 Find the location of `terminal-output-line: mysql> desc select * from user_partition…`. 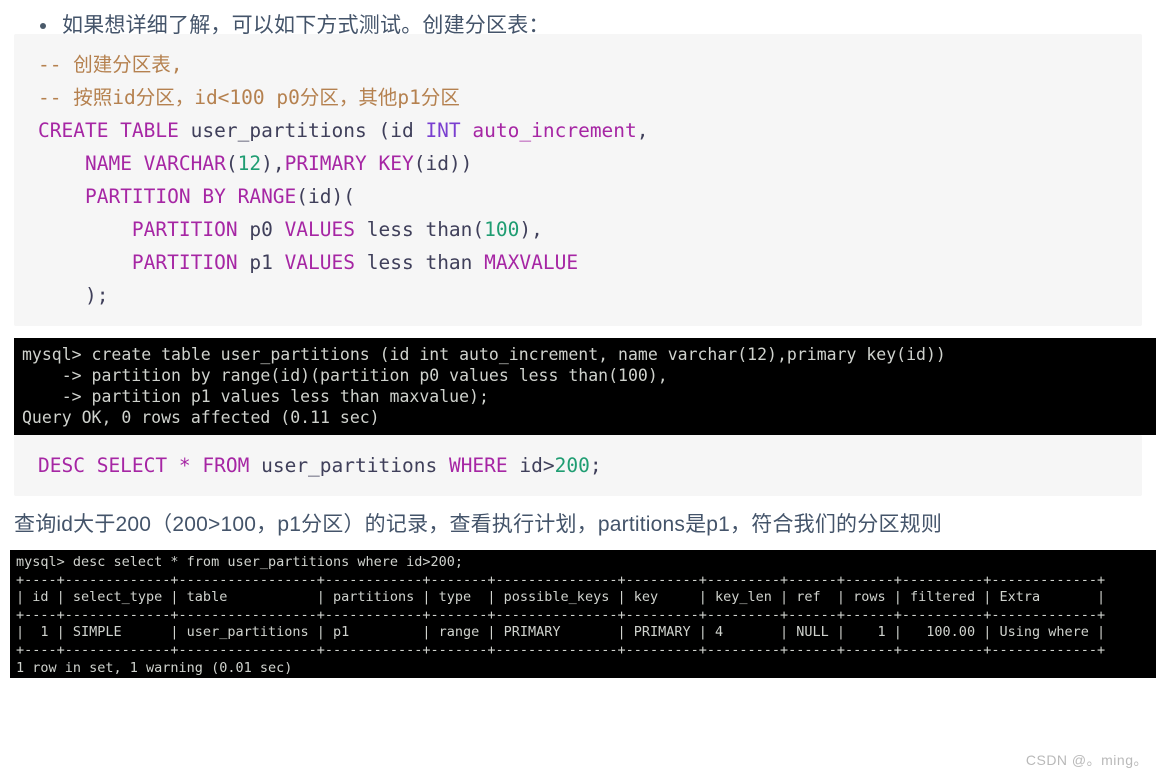

terminal-output-line: mysql> desc select * from user_partition… is located at coordinates (240, 562).